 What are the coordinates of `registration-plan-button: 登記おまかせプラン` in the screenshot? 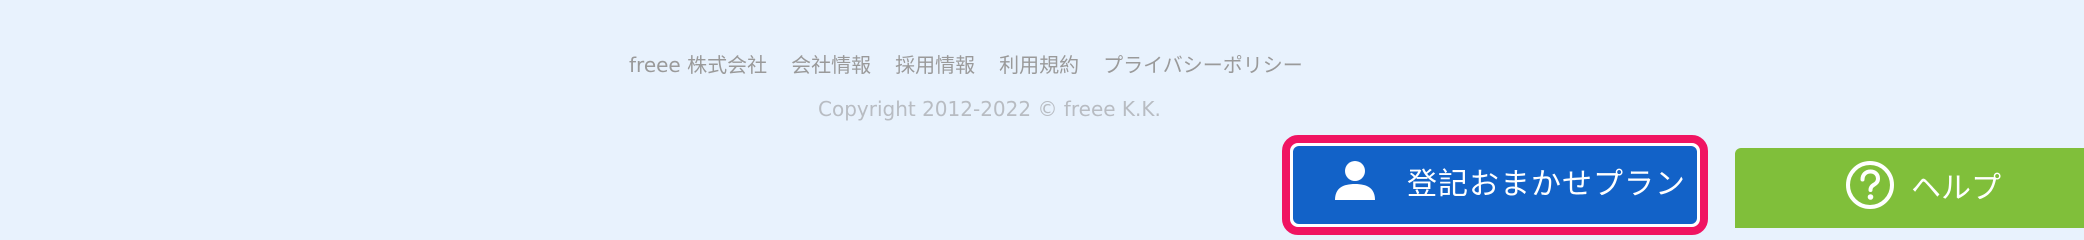 It's located at (1495, 185).